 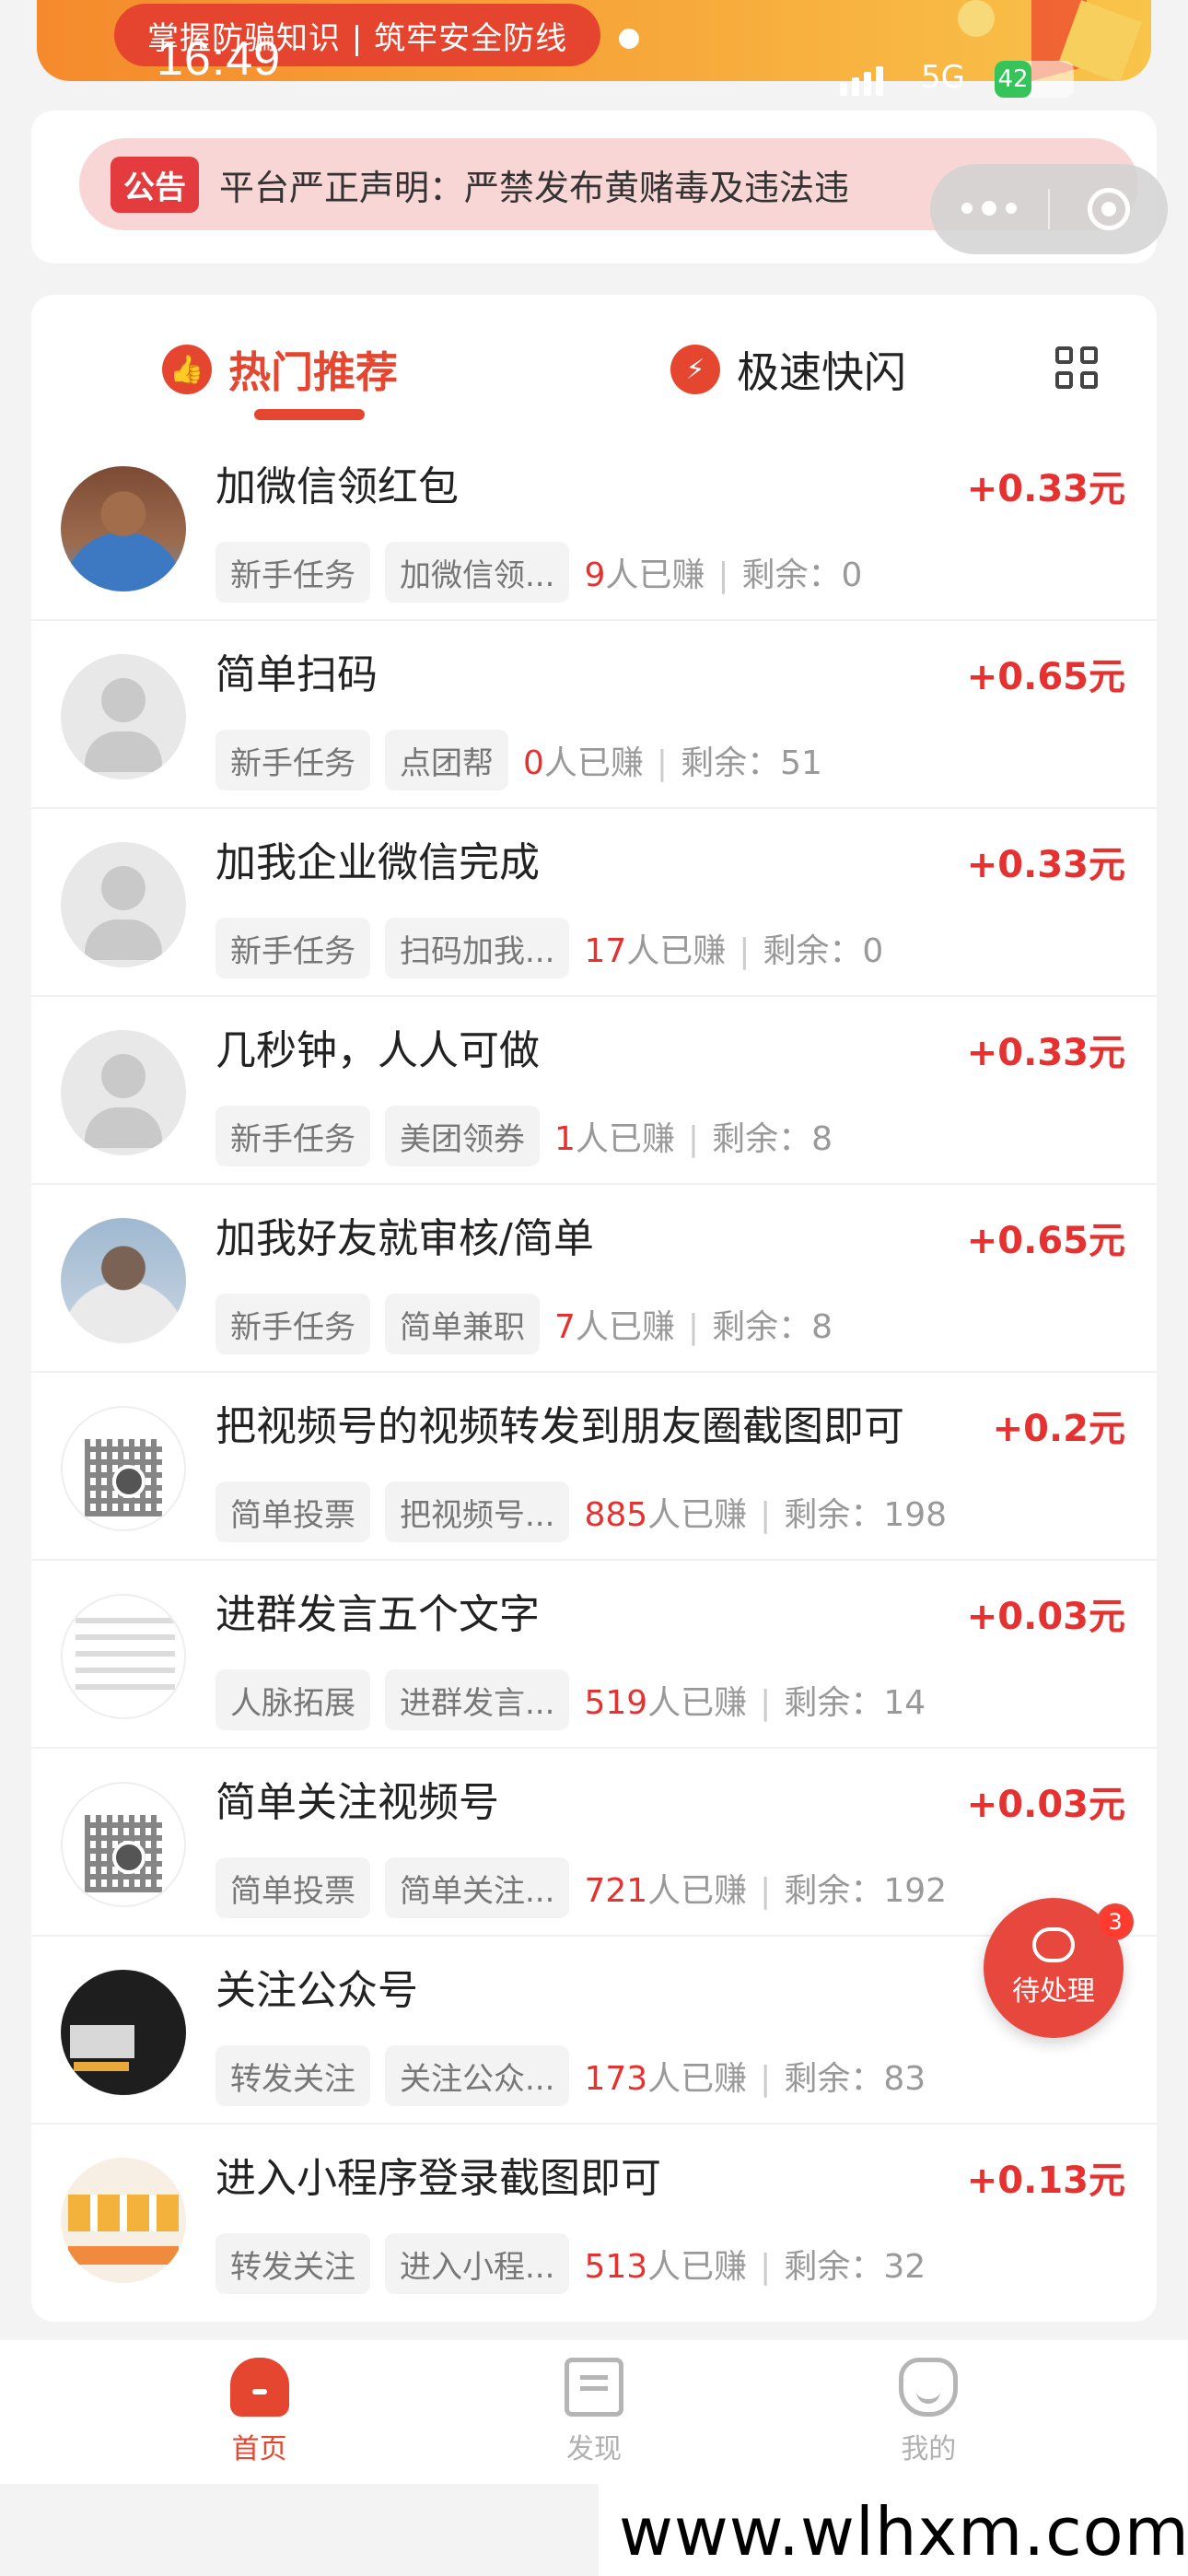 What do you see at coordinates (766, 1891) in the screenshot?
I see `task-stats: 721人已赚 | 剩余：192` at bounding box center [766, 1891].